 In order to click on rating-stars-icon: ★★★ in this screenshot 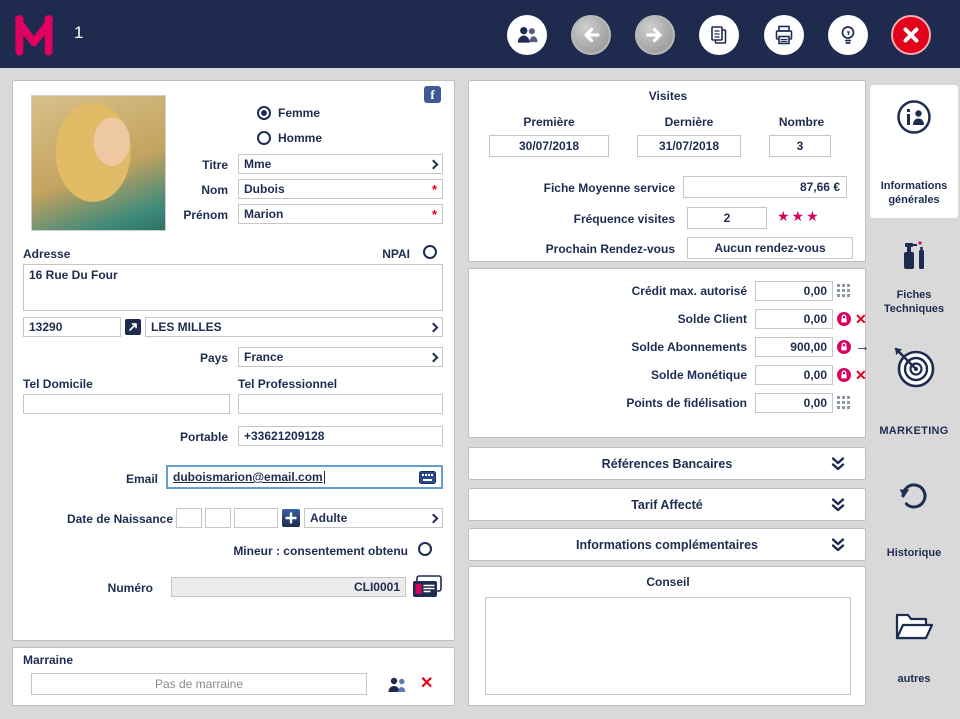, I will do `click(799, 216)`.